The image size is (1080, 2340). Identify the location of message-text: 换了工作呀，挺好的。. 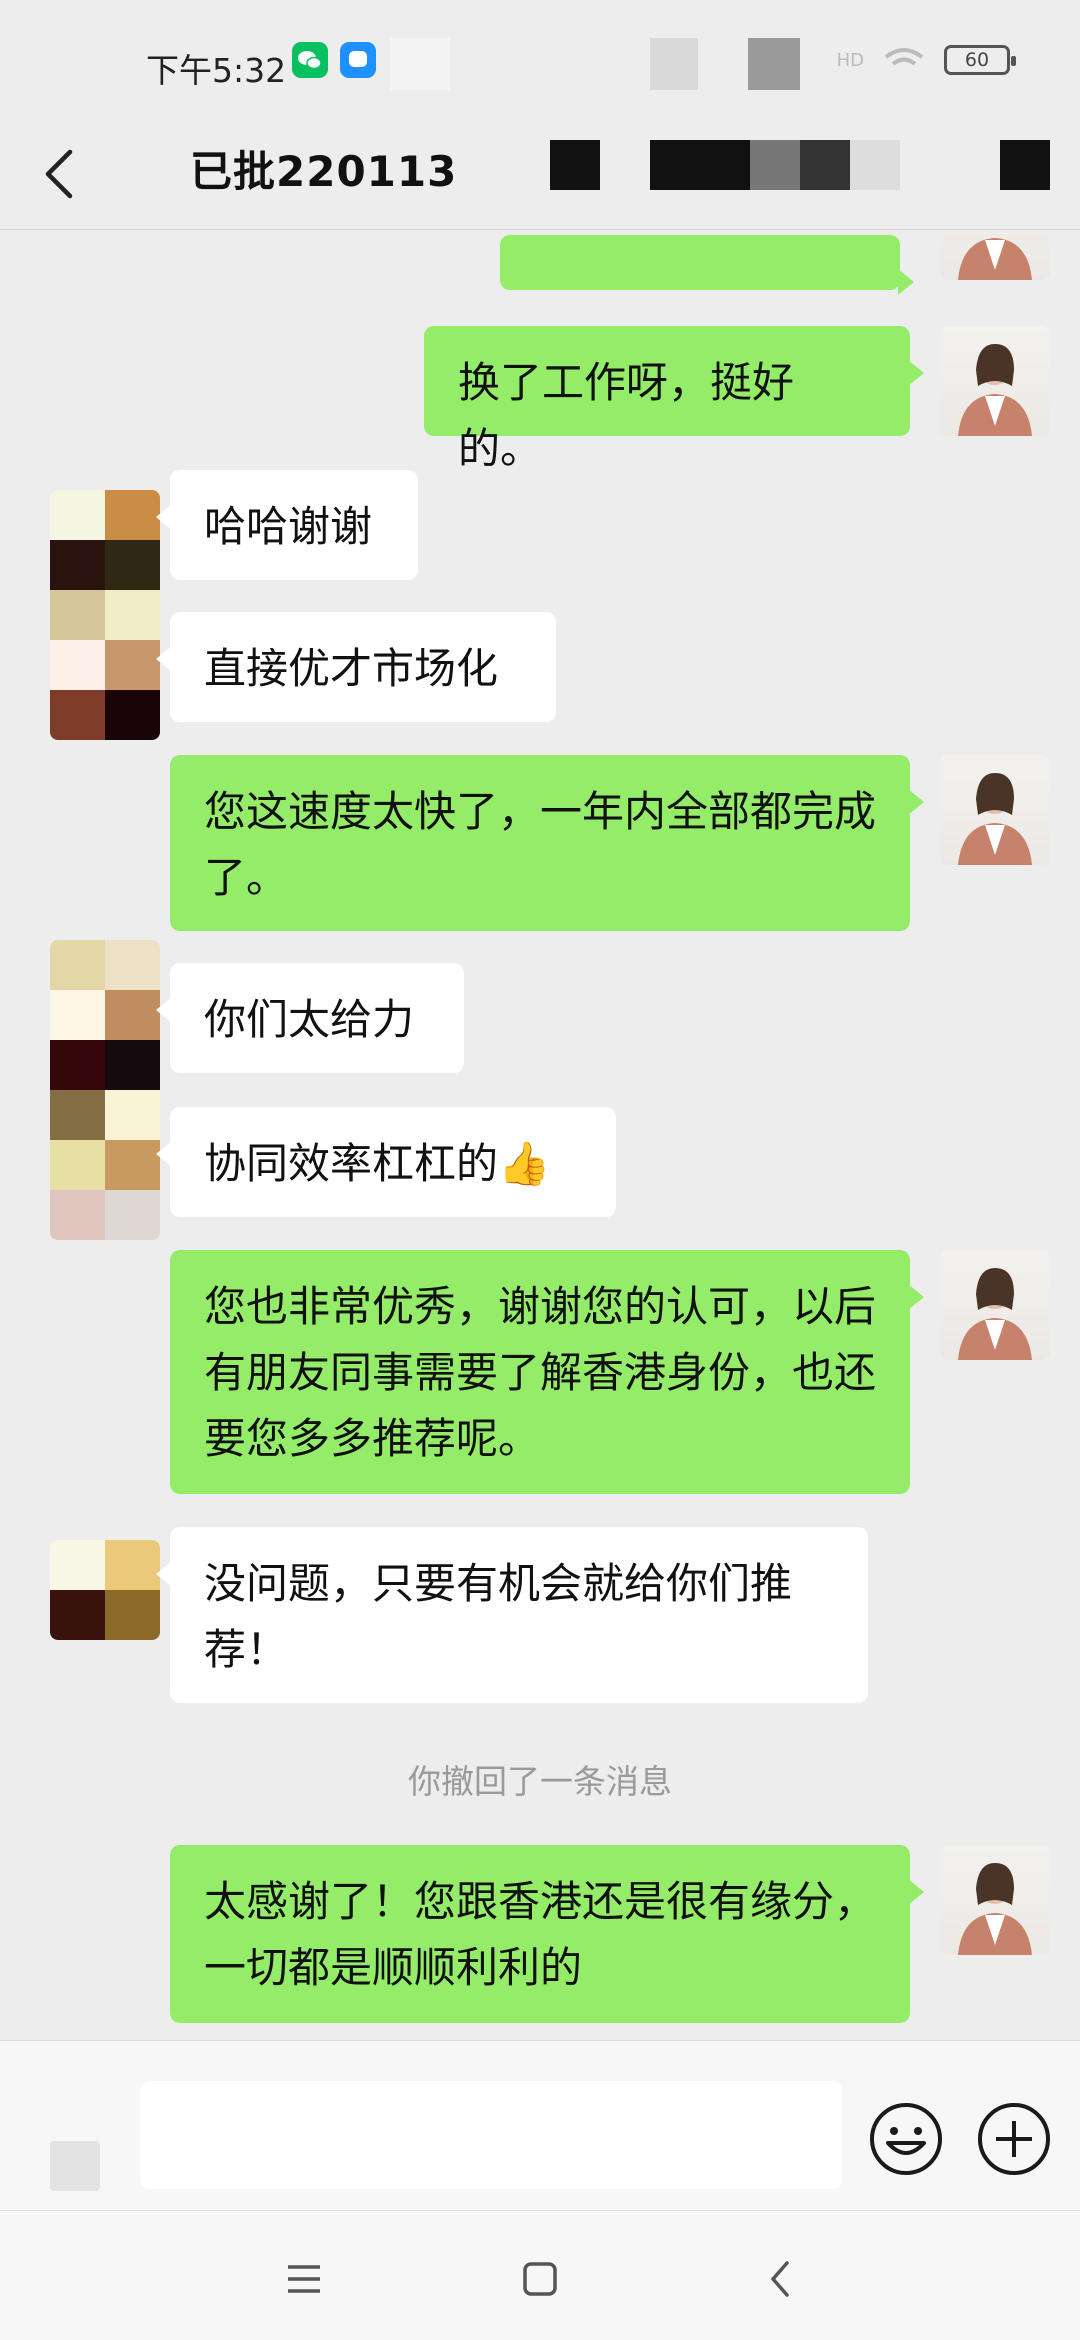
(626, 415).